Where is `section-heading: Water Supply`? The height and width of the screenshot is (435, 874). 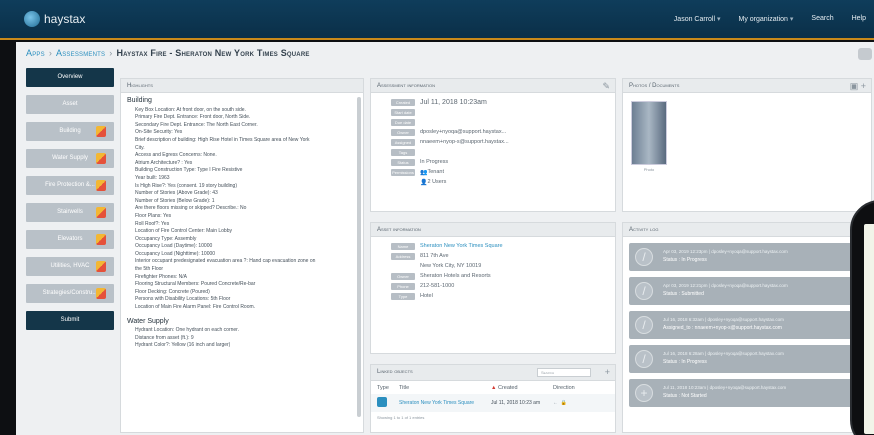
section-heading: Water Supply is located at coordinates (148, 321).